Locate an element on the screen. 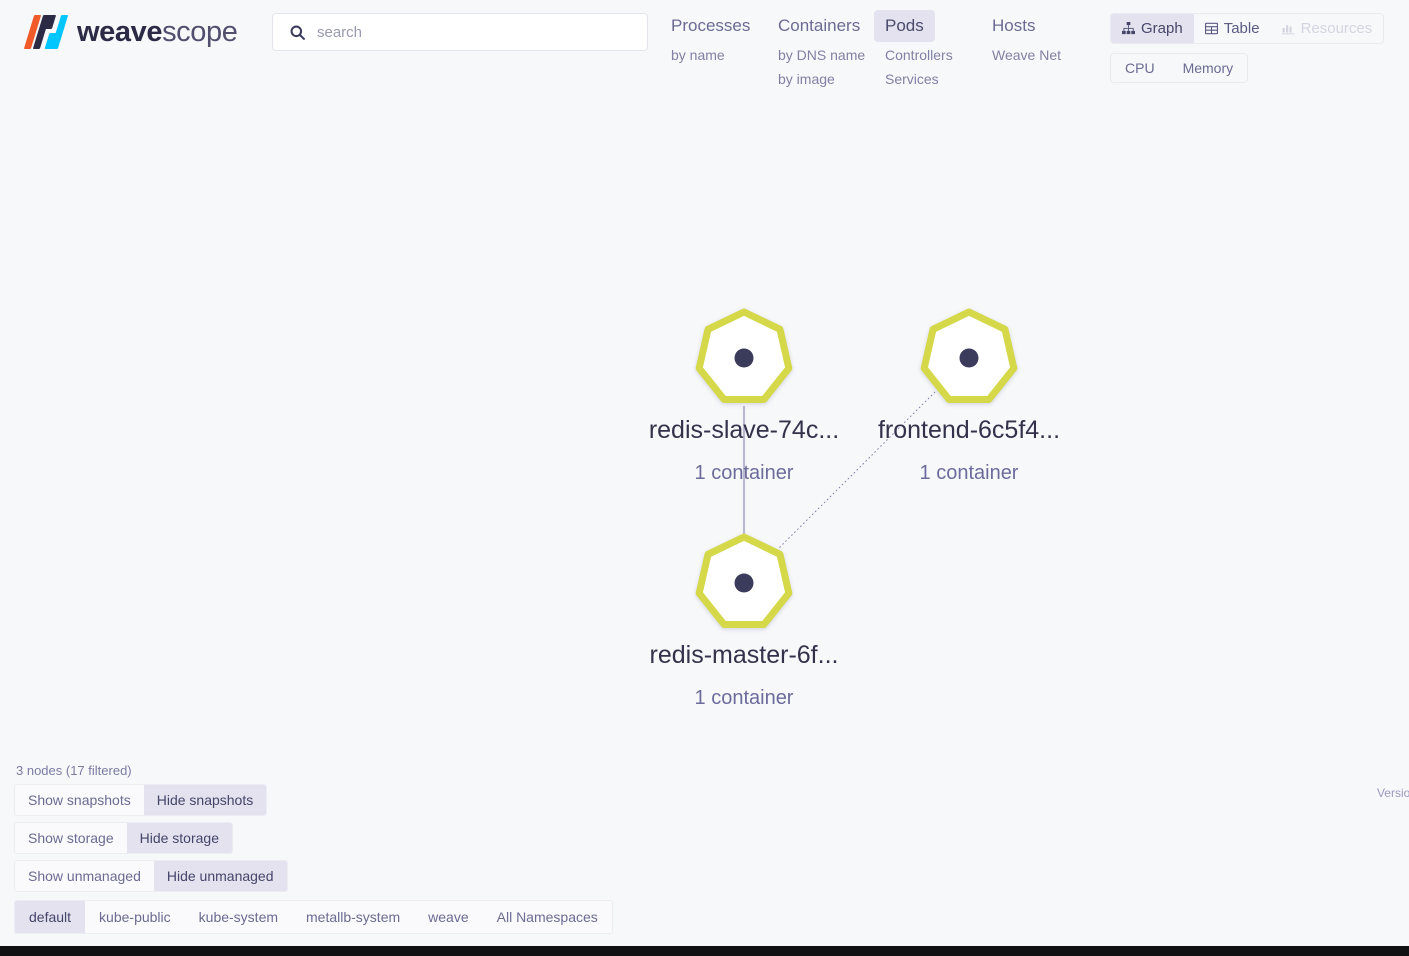 This screenshot has height=956, width=1409. node-count-label: 3 nodes (17 filtered) is located at coordinates (74, 770).